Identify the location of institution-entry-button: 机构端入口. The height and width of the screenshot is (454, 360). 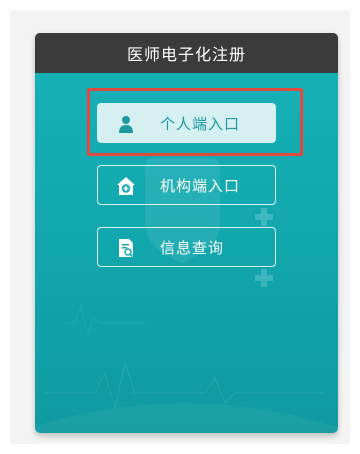
(186, 185).